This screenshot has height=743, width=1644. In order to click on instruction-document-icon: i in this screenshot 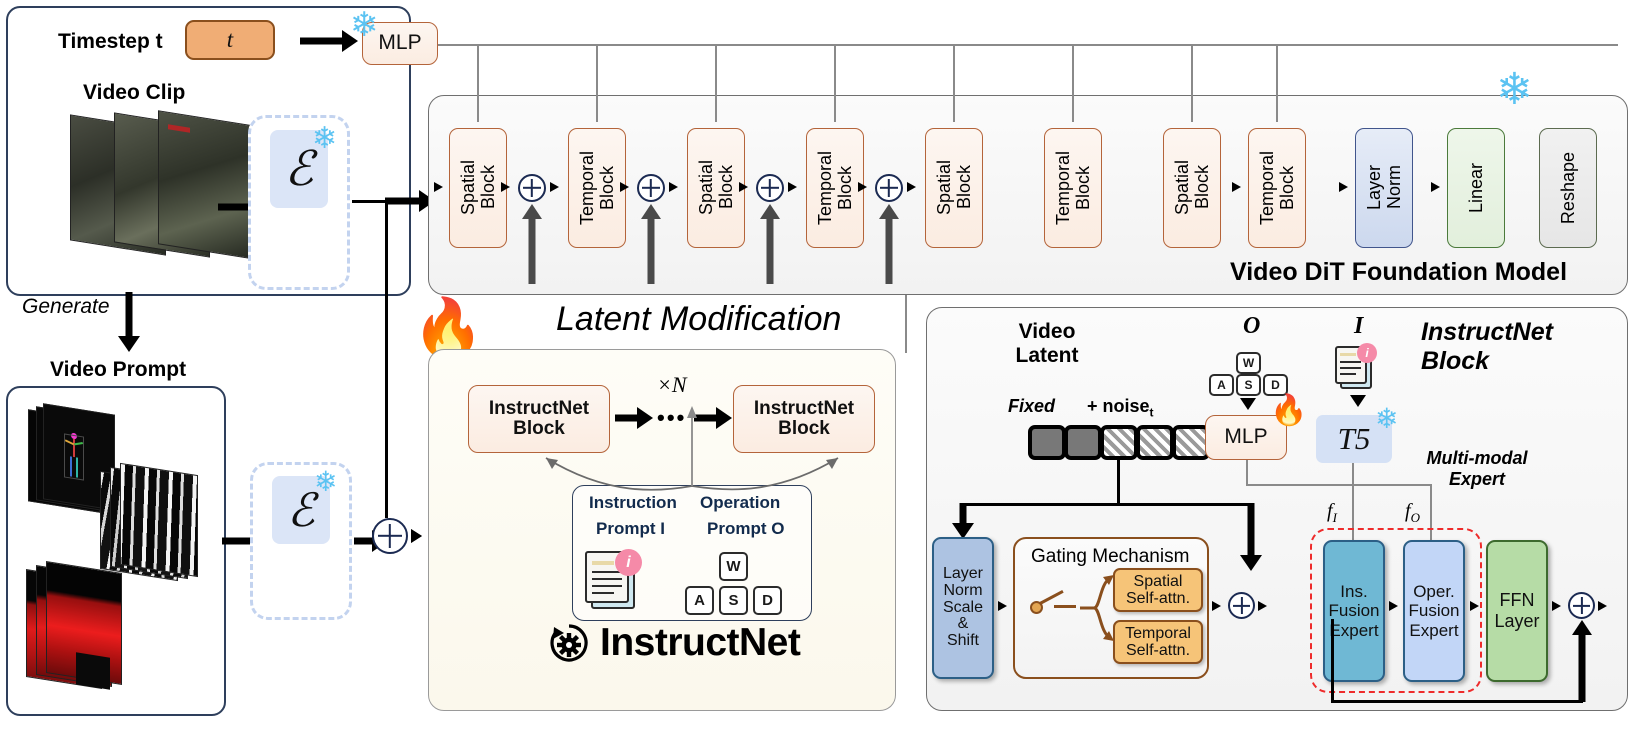, I will do `click(1358, 368)`.